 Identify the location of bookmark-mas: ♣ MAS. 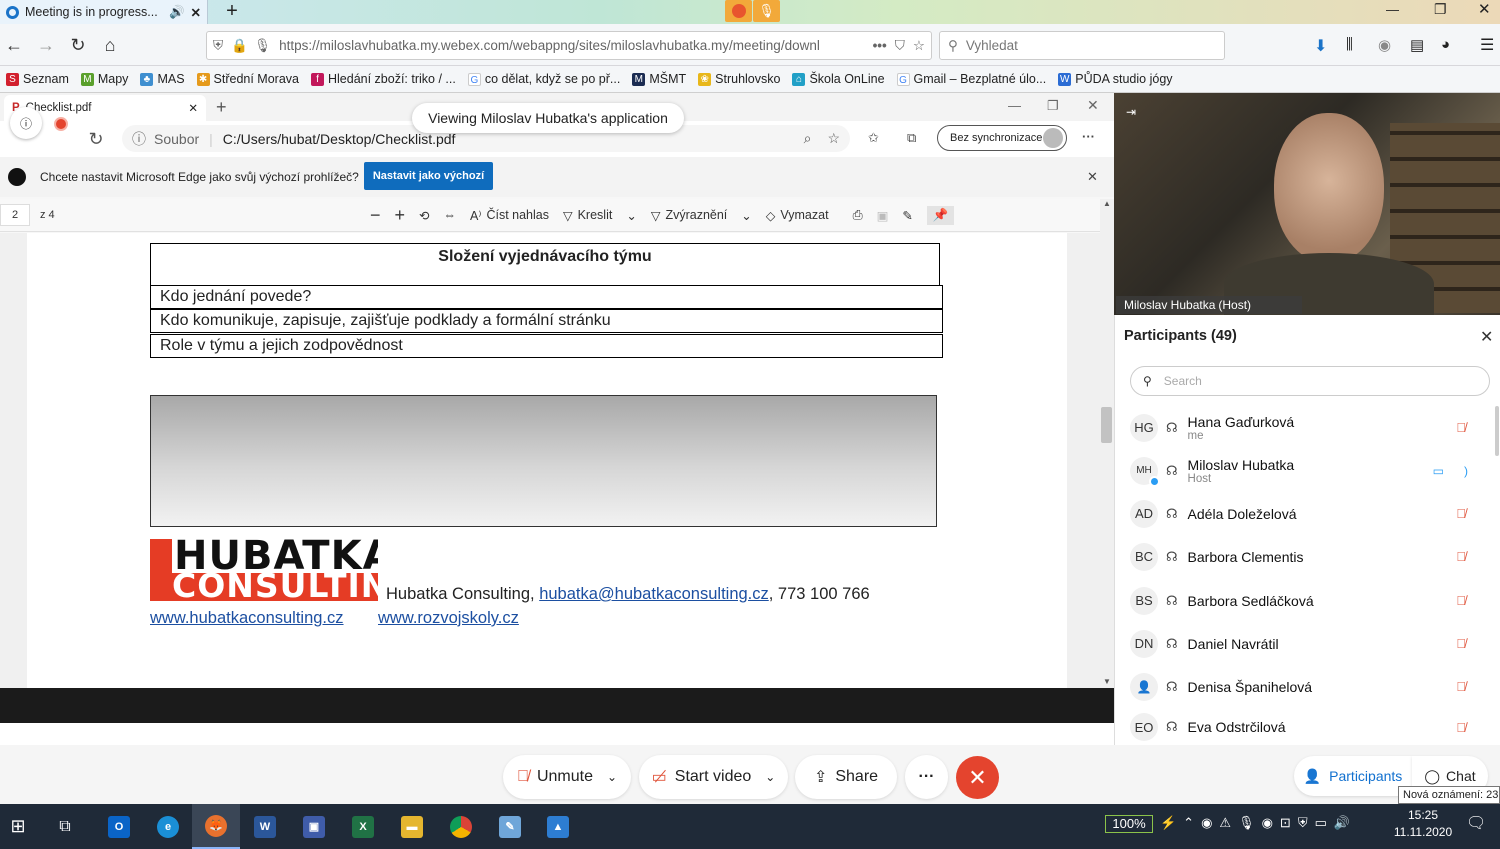
(162, 79).